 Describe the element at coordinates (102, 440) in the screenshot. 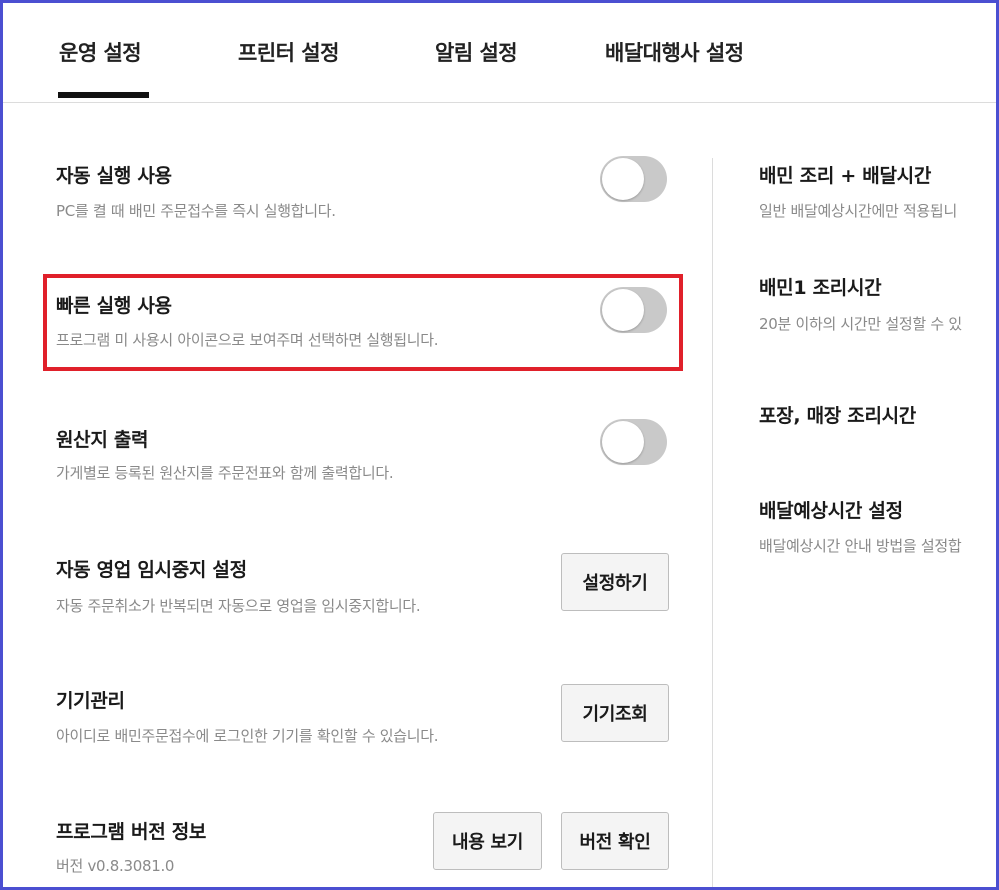

I see `origin-print-title: 원산지 출력` at that location.